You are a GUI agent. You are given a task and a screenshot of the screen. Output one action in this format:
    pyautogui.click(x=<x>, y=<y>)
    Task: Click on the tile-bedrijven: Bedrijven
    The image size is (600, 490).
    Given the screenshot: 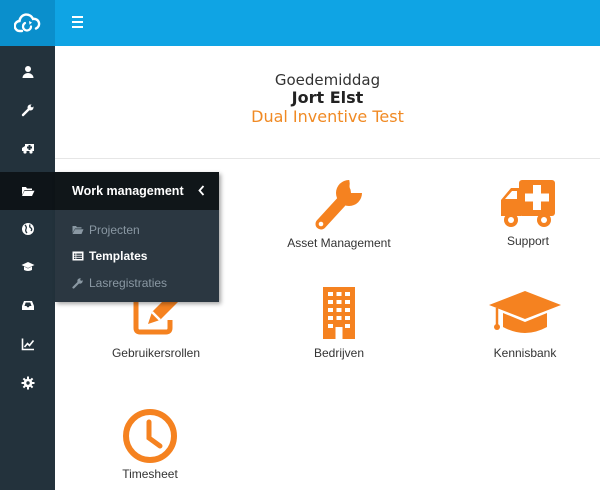 What is the action you would take?
    pyautogui.click(x=339, y=326)
    